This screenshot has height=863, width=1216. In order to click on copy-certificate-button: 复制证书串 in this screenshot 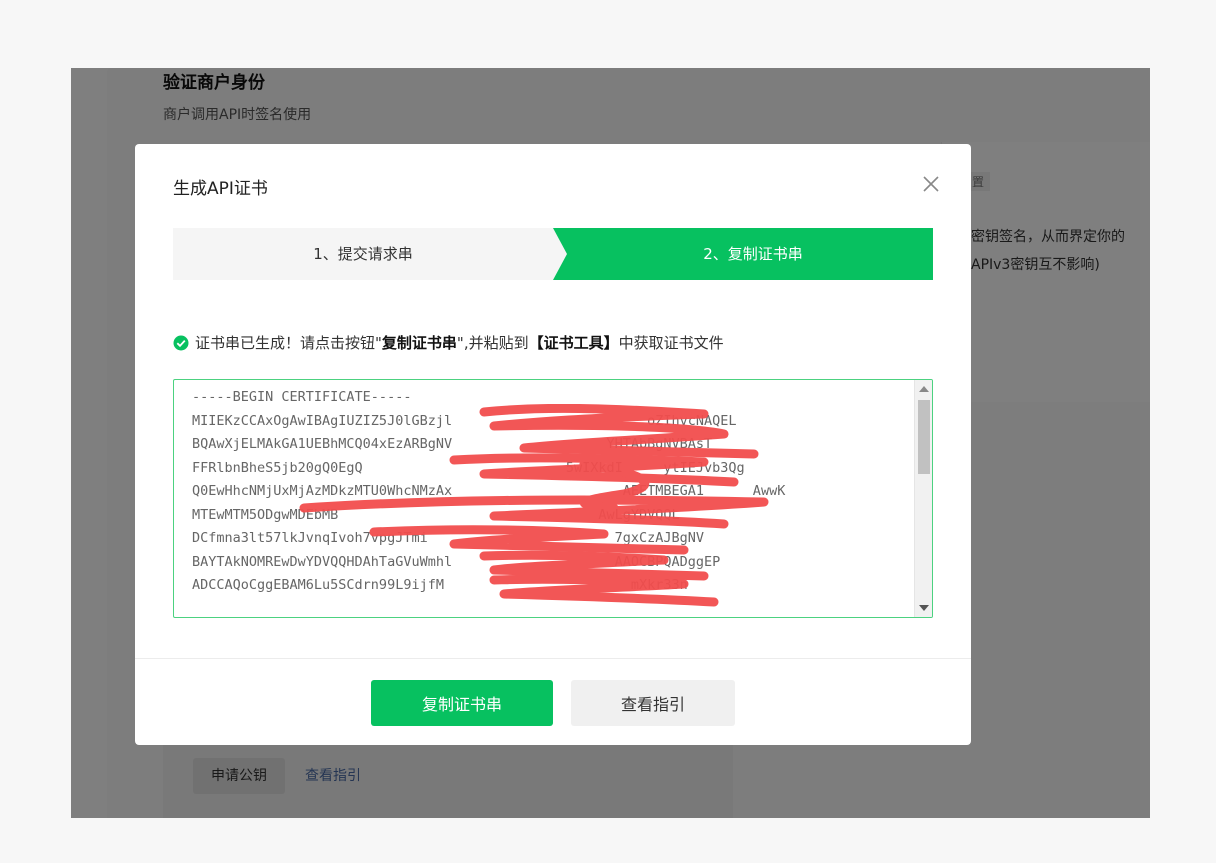, I will do `click(462, 703)`.